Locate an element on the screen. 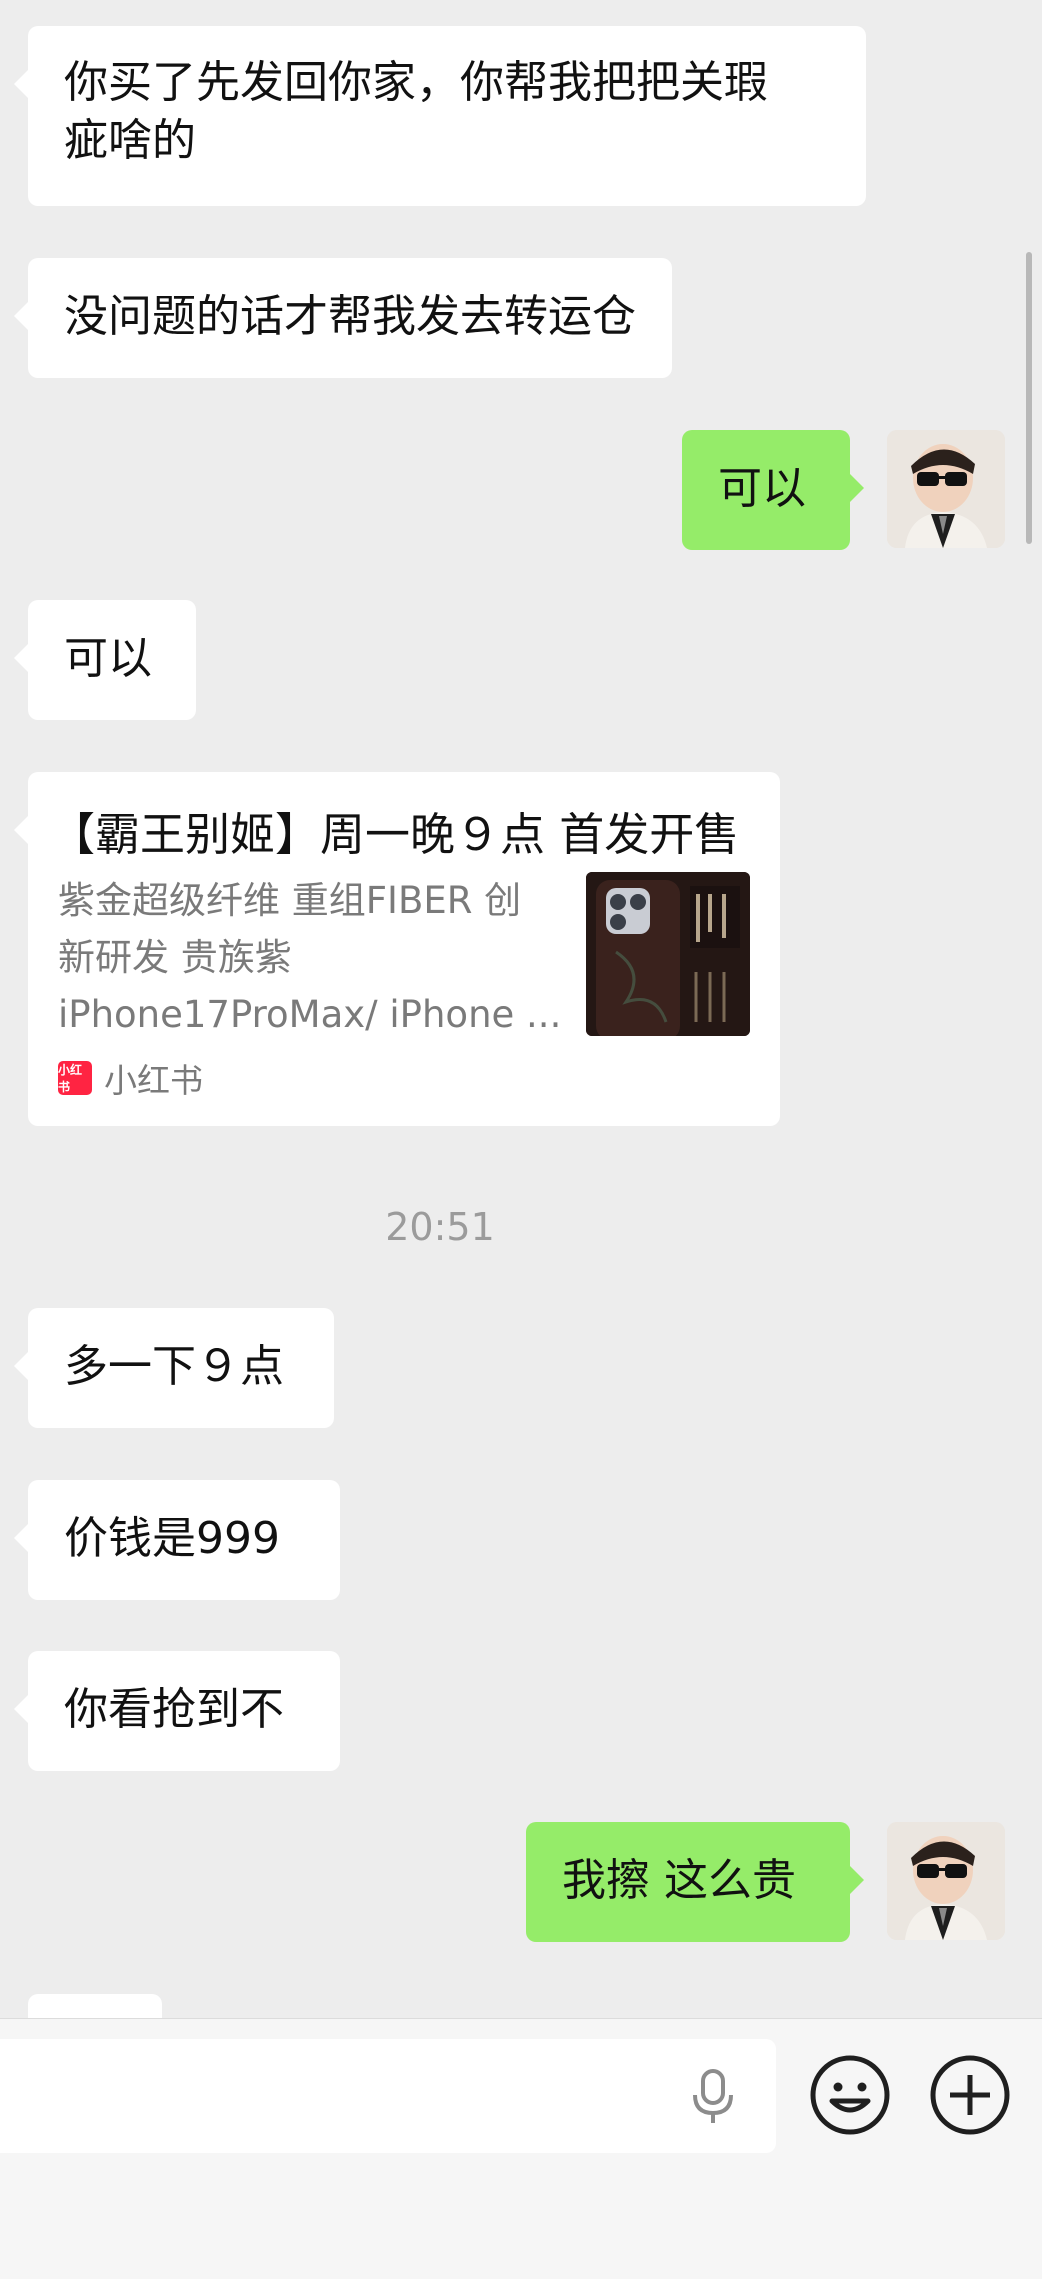  message-bubble-incoming: 可以 is located at coordinates (105, 660).